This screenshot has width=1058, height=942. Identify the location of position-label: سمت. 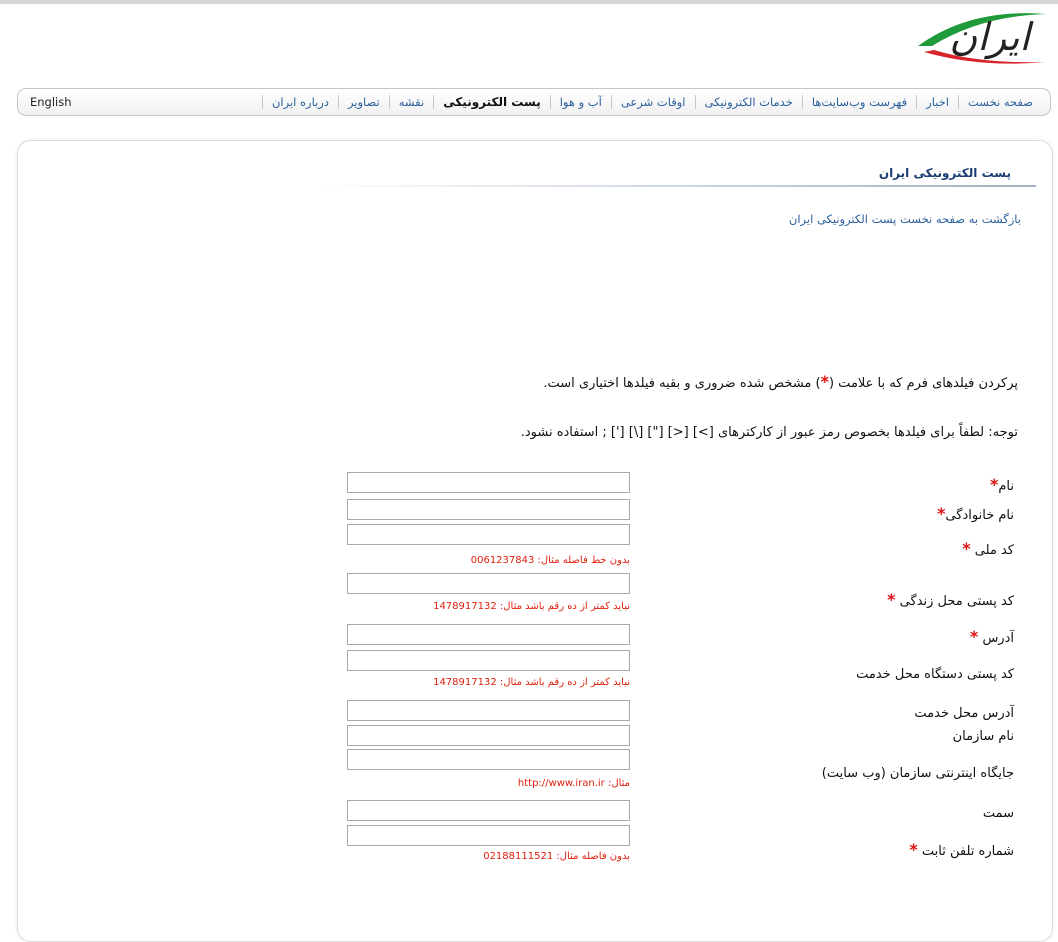
(998, 813).